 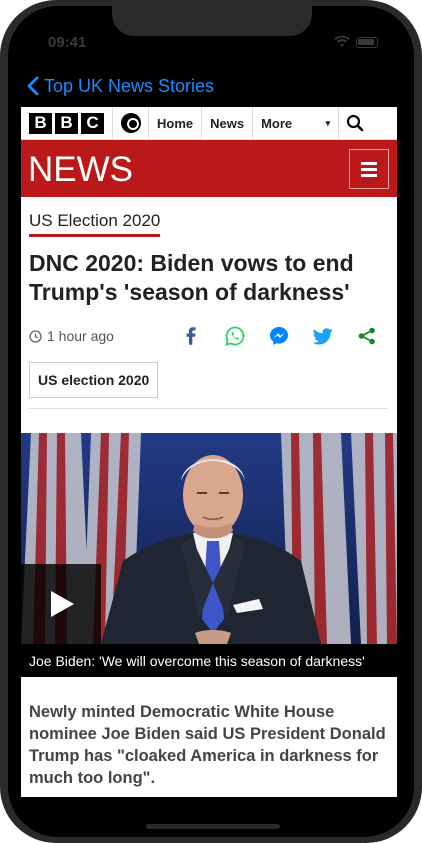 I want to click on account-icon, so click(x=130, y=123).